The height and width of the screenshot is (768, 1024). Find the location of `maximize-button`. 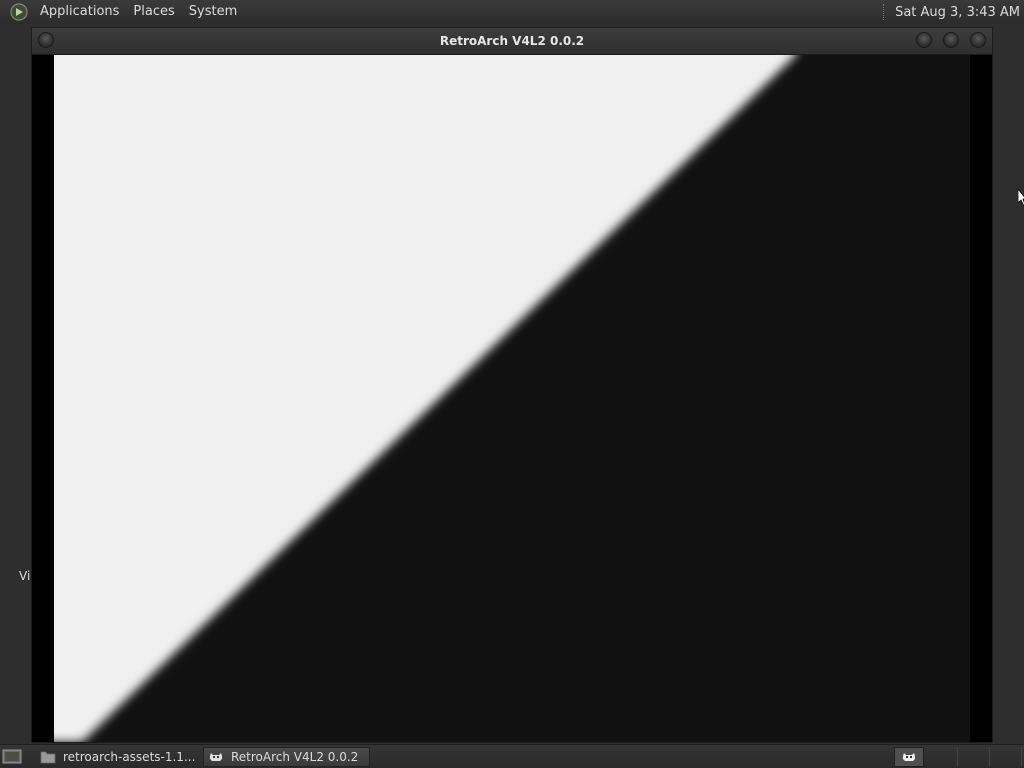

maximize-button is located at coordinates (951, 40).